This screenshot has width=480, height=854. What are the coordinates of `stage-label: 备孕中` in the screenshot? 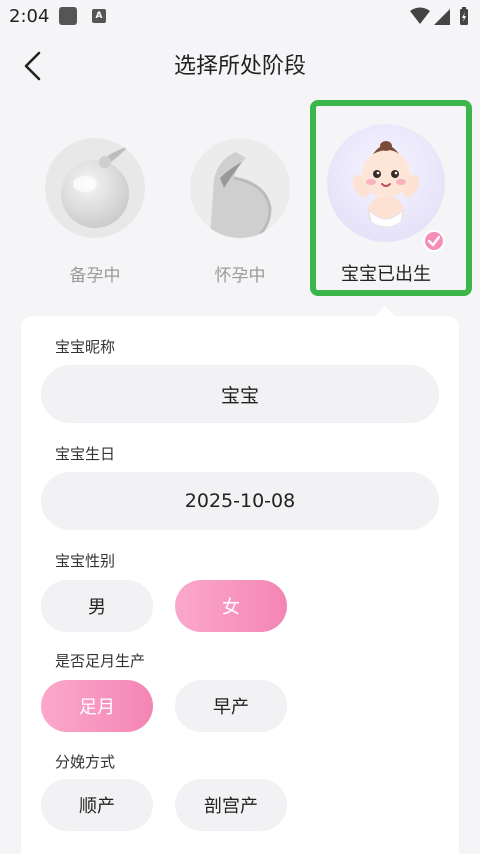 It's located at (95, 276).